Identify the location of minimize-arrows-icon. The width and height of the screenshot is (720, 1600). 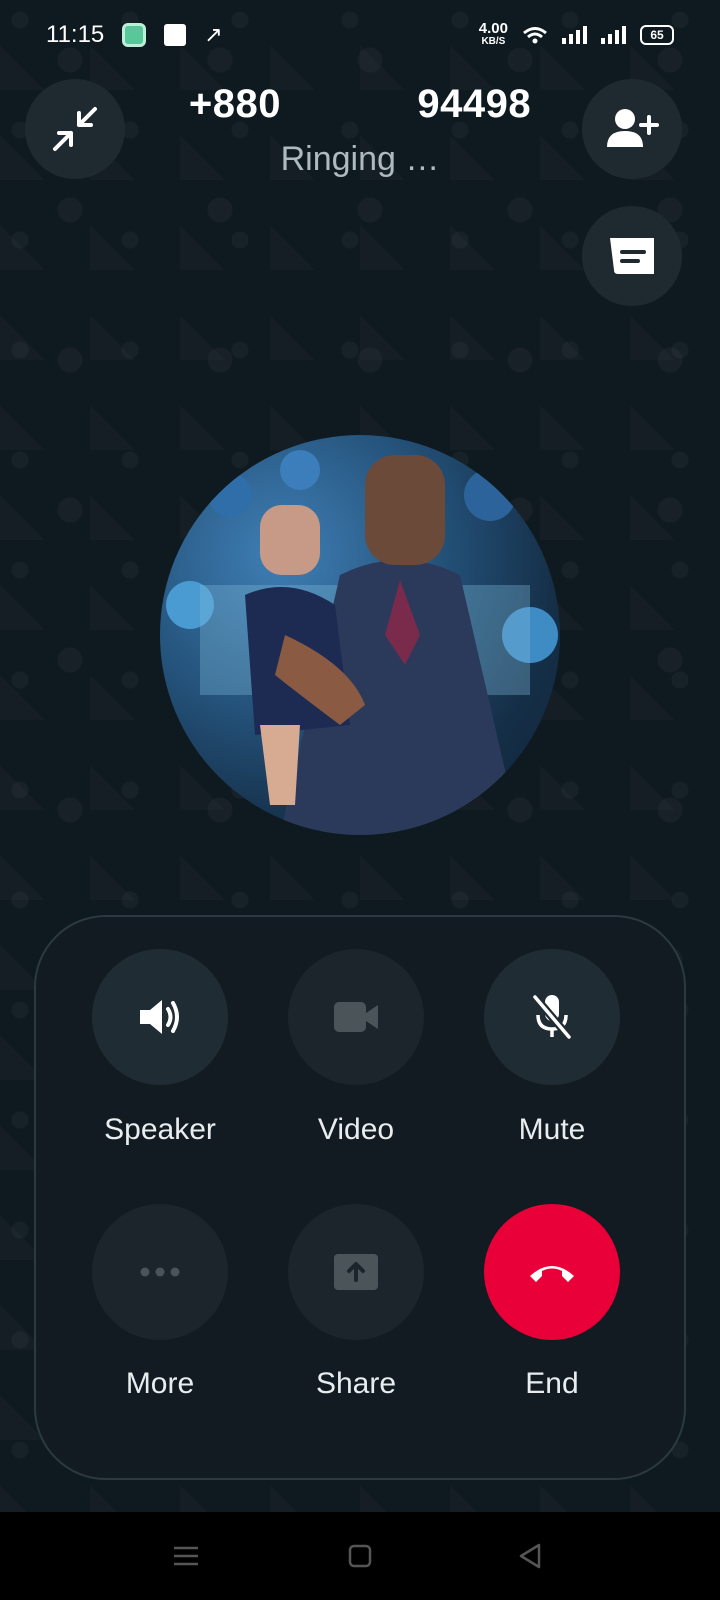
(75, 129).